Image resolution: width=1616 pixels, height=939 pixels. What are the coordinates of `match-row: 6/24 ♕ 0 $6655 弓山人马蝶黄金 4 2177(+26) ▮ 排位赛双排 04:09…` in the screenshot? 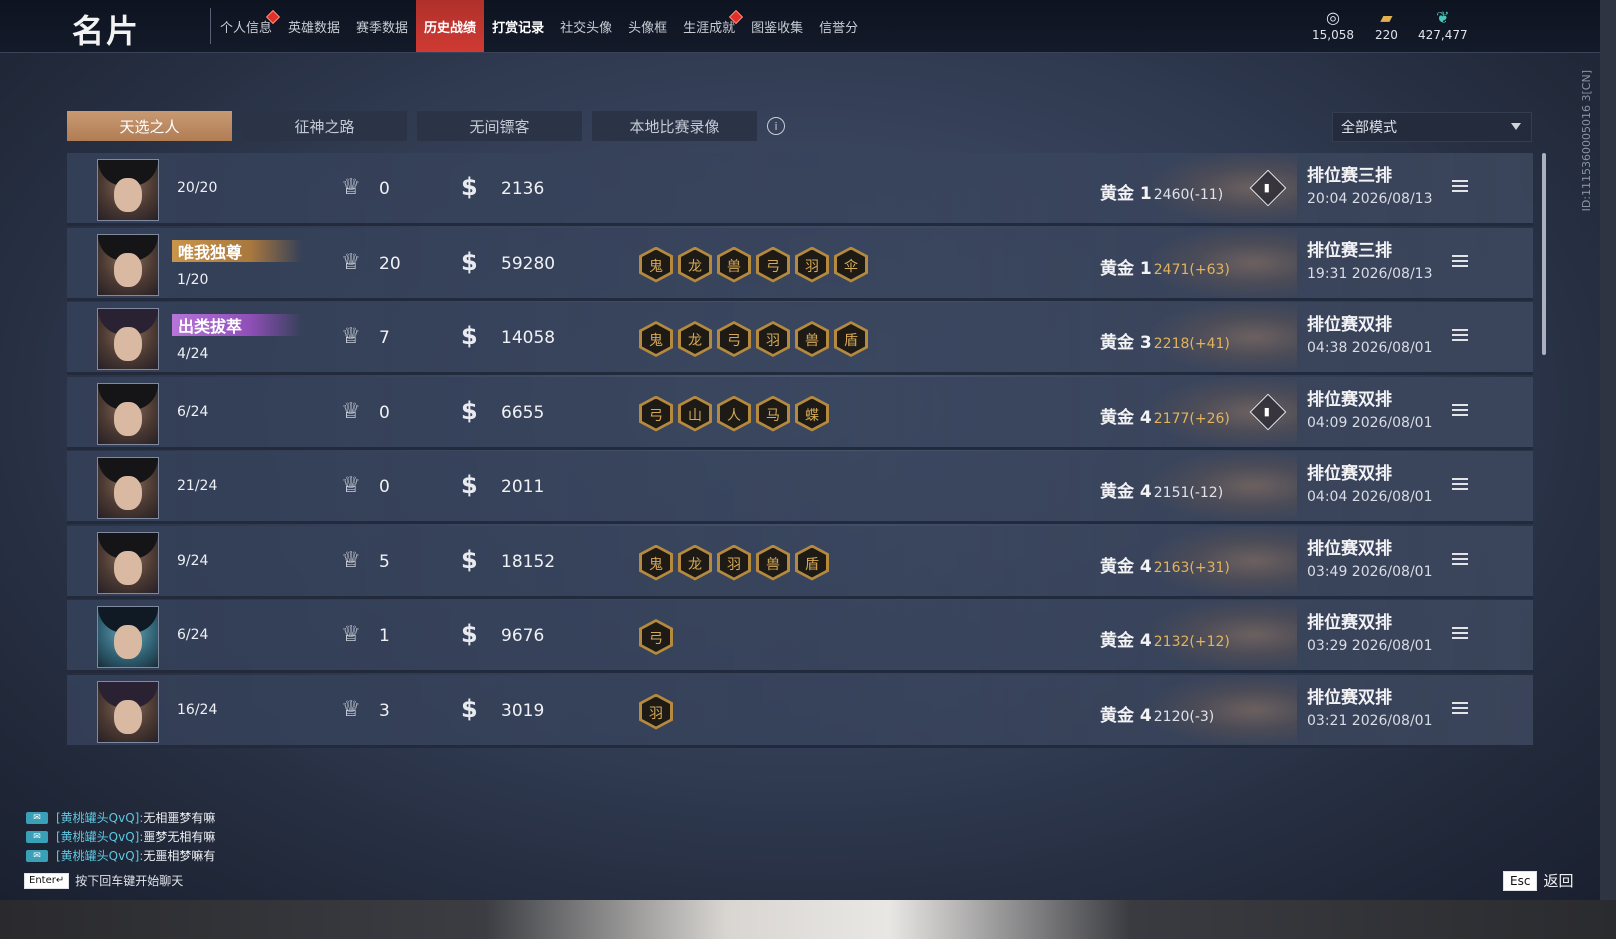 It's located at (800, 413).